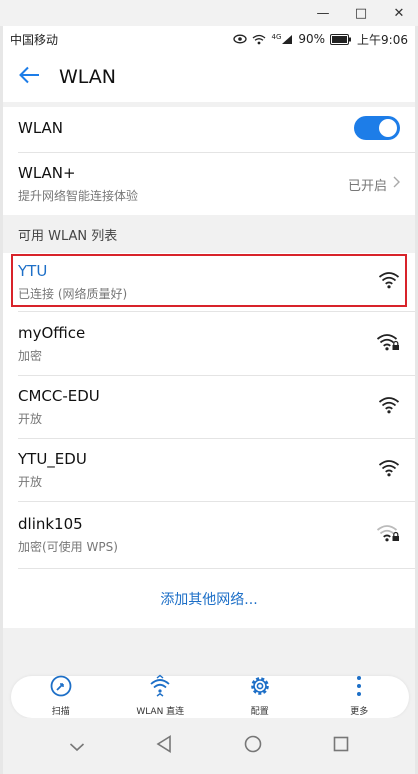  Describe the element at coordinates (209, 234) in the screenshot. I see `list-header-band: 可用 WLAN 列表` at that location.